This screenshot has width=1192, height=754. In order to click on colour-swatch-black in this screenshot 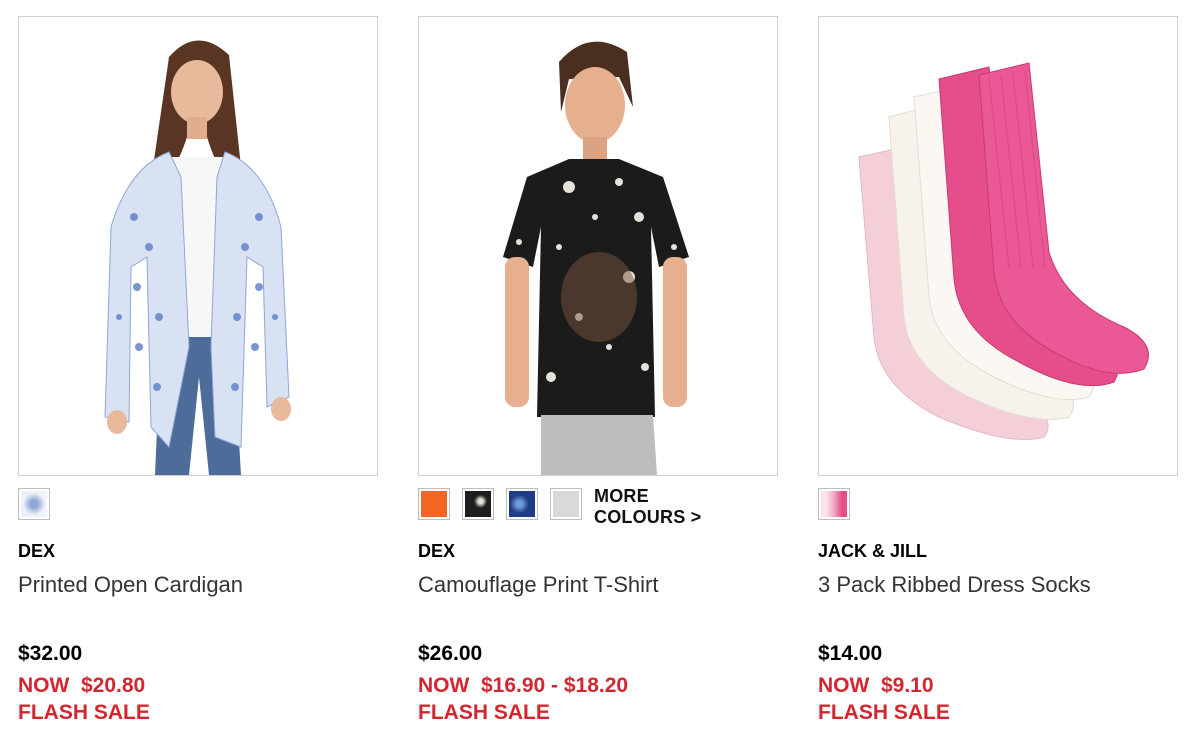, I will do `click(478, 504)`.